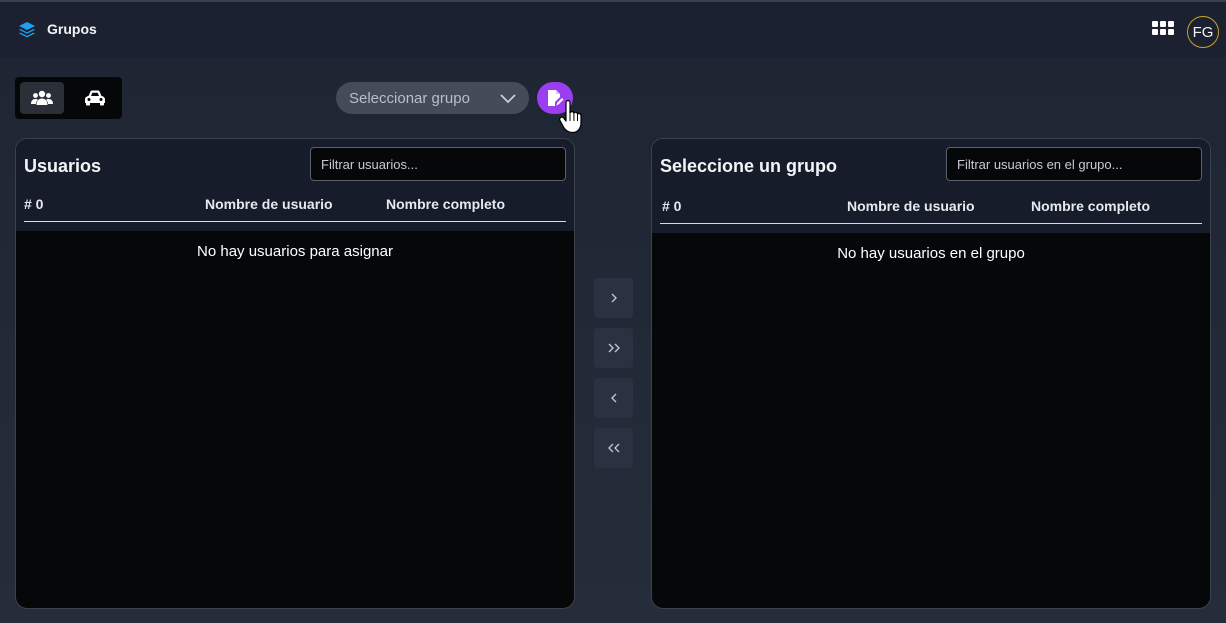 The width and height of the screenshot is (1226, 623). Describe the element at coordinates (295, 251) in the screenshot. I see `empty-state-message: No hay usuarios para asignar` at that location.